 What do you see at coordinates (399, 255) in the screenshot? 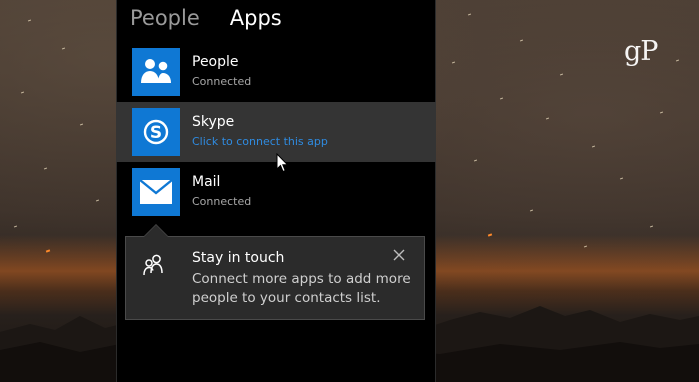
I see `close-icon` at bounding box center [399, 255].